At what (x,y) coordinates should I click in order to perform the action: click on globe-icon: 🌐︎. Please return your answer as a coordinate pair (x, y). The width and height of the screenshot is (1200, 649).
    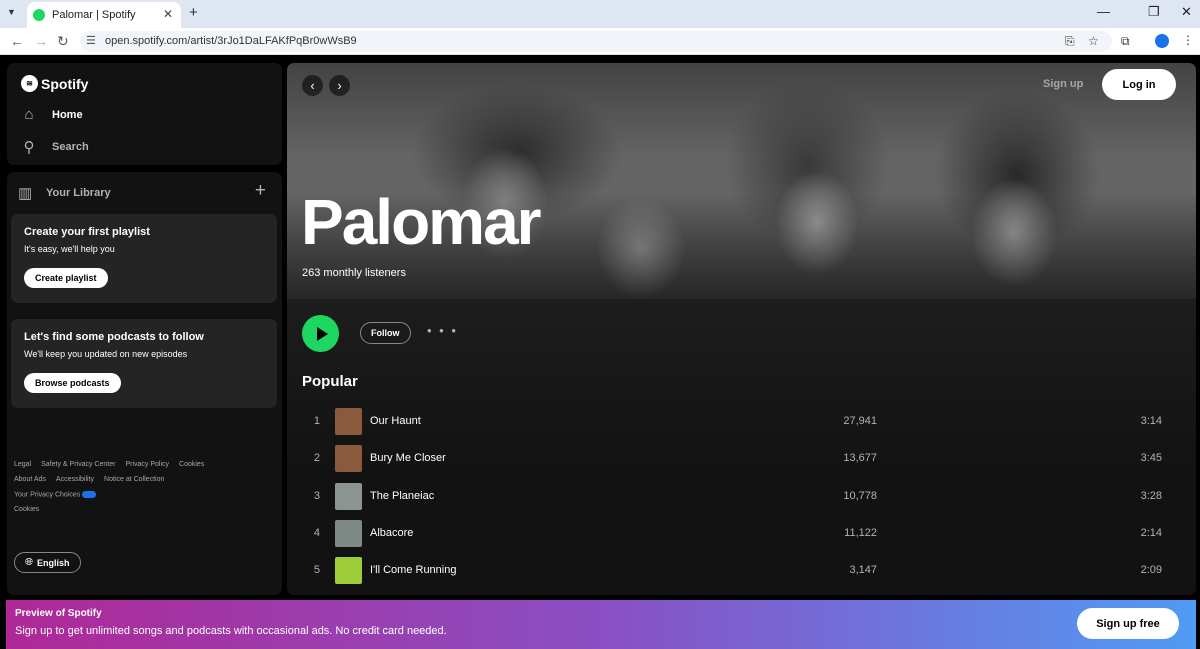
    Looking at the image, I should click on (29, 562).